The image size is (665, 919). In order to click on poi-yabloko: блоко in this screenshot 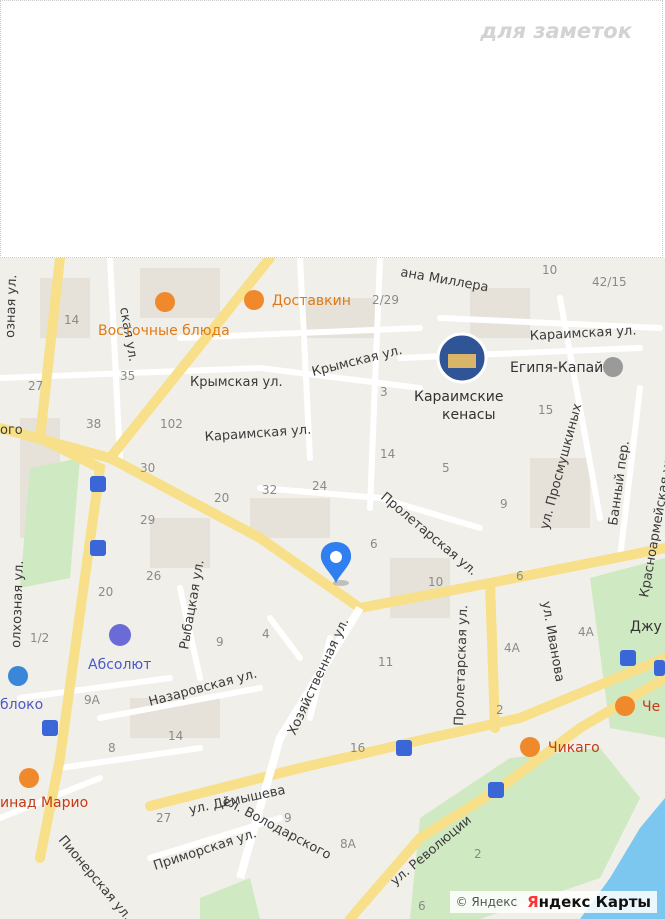, I will do `click(21, 689)`.